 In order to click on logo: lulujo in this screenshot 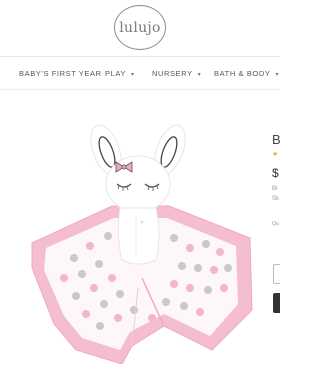, I will do `click(140, 27)`.